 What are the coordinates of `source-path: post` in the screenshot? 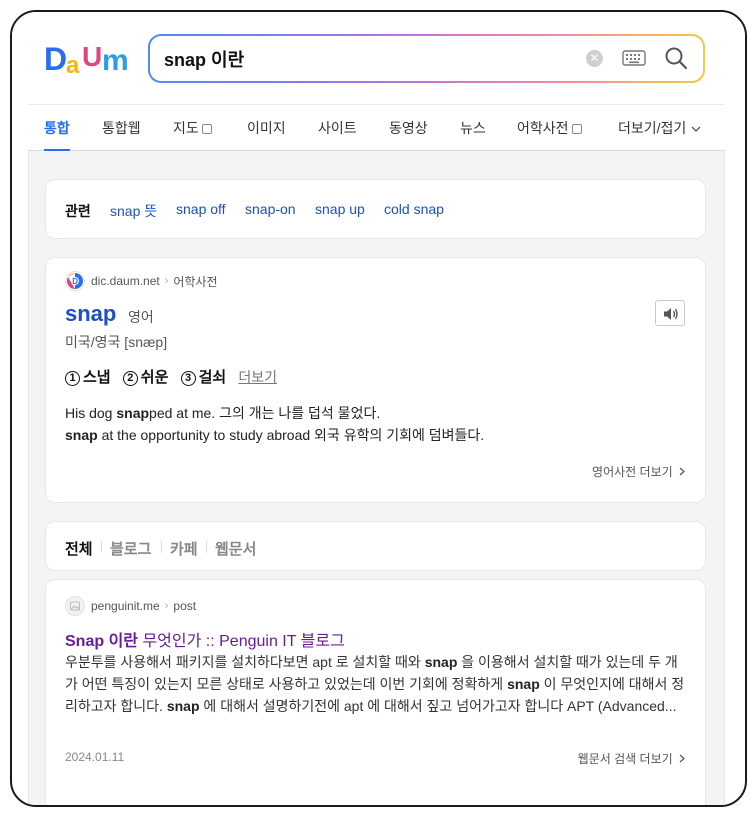 It's located at (185, 606).